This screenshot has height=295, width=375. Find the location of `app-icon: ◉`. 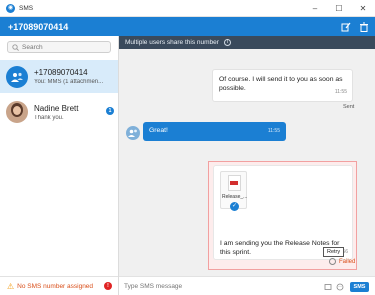

app-icon: ◉ is located at coordinates (10, 8).